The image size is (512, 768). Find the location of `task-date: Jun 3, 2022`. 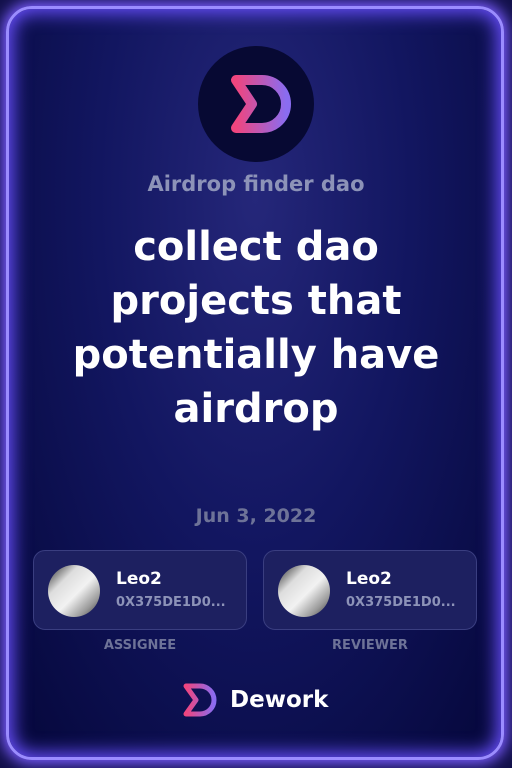

task-date: Jun 3, 2022 is located at coordinates (256, 516).